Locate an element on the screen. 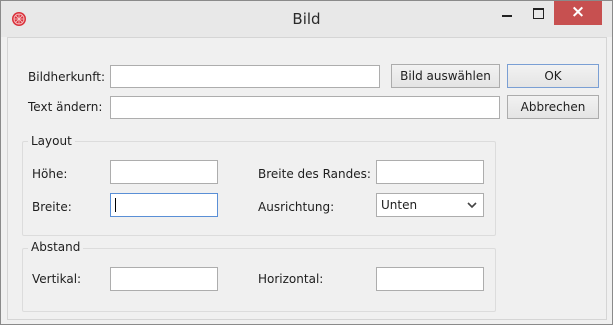  width-label: Breite: is located at coordinates (52, 207).